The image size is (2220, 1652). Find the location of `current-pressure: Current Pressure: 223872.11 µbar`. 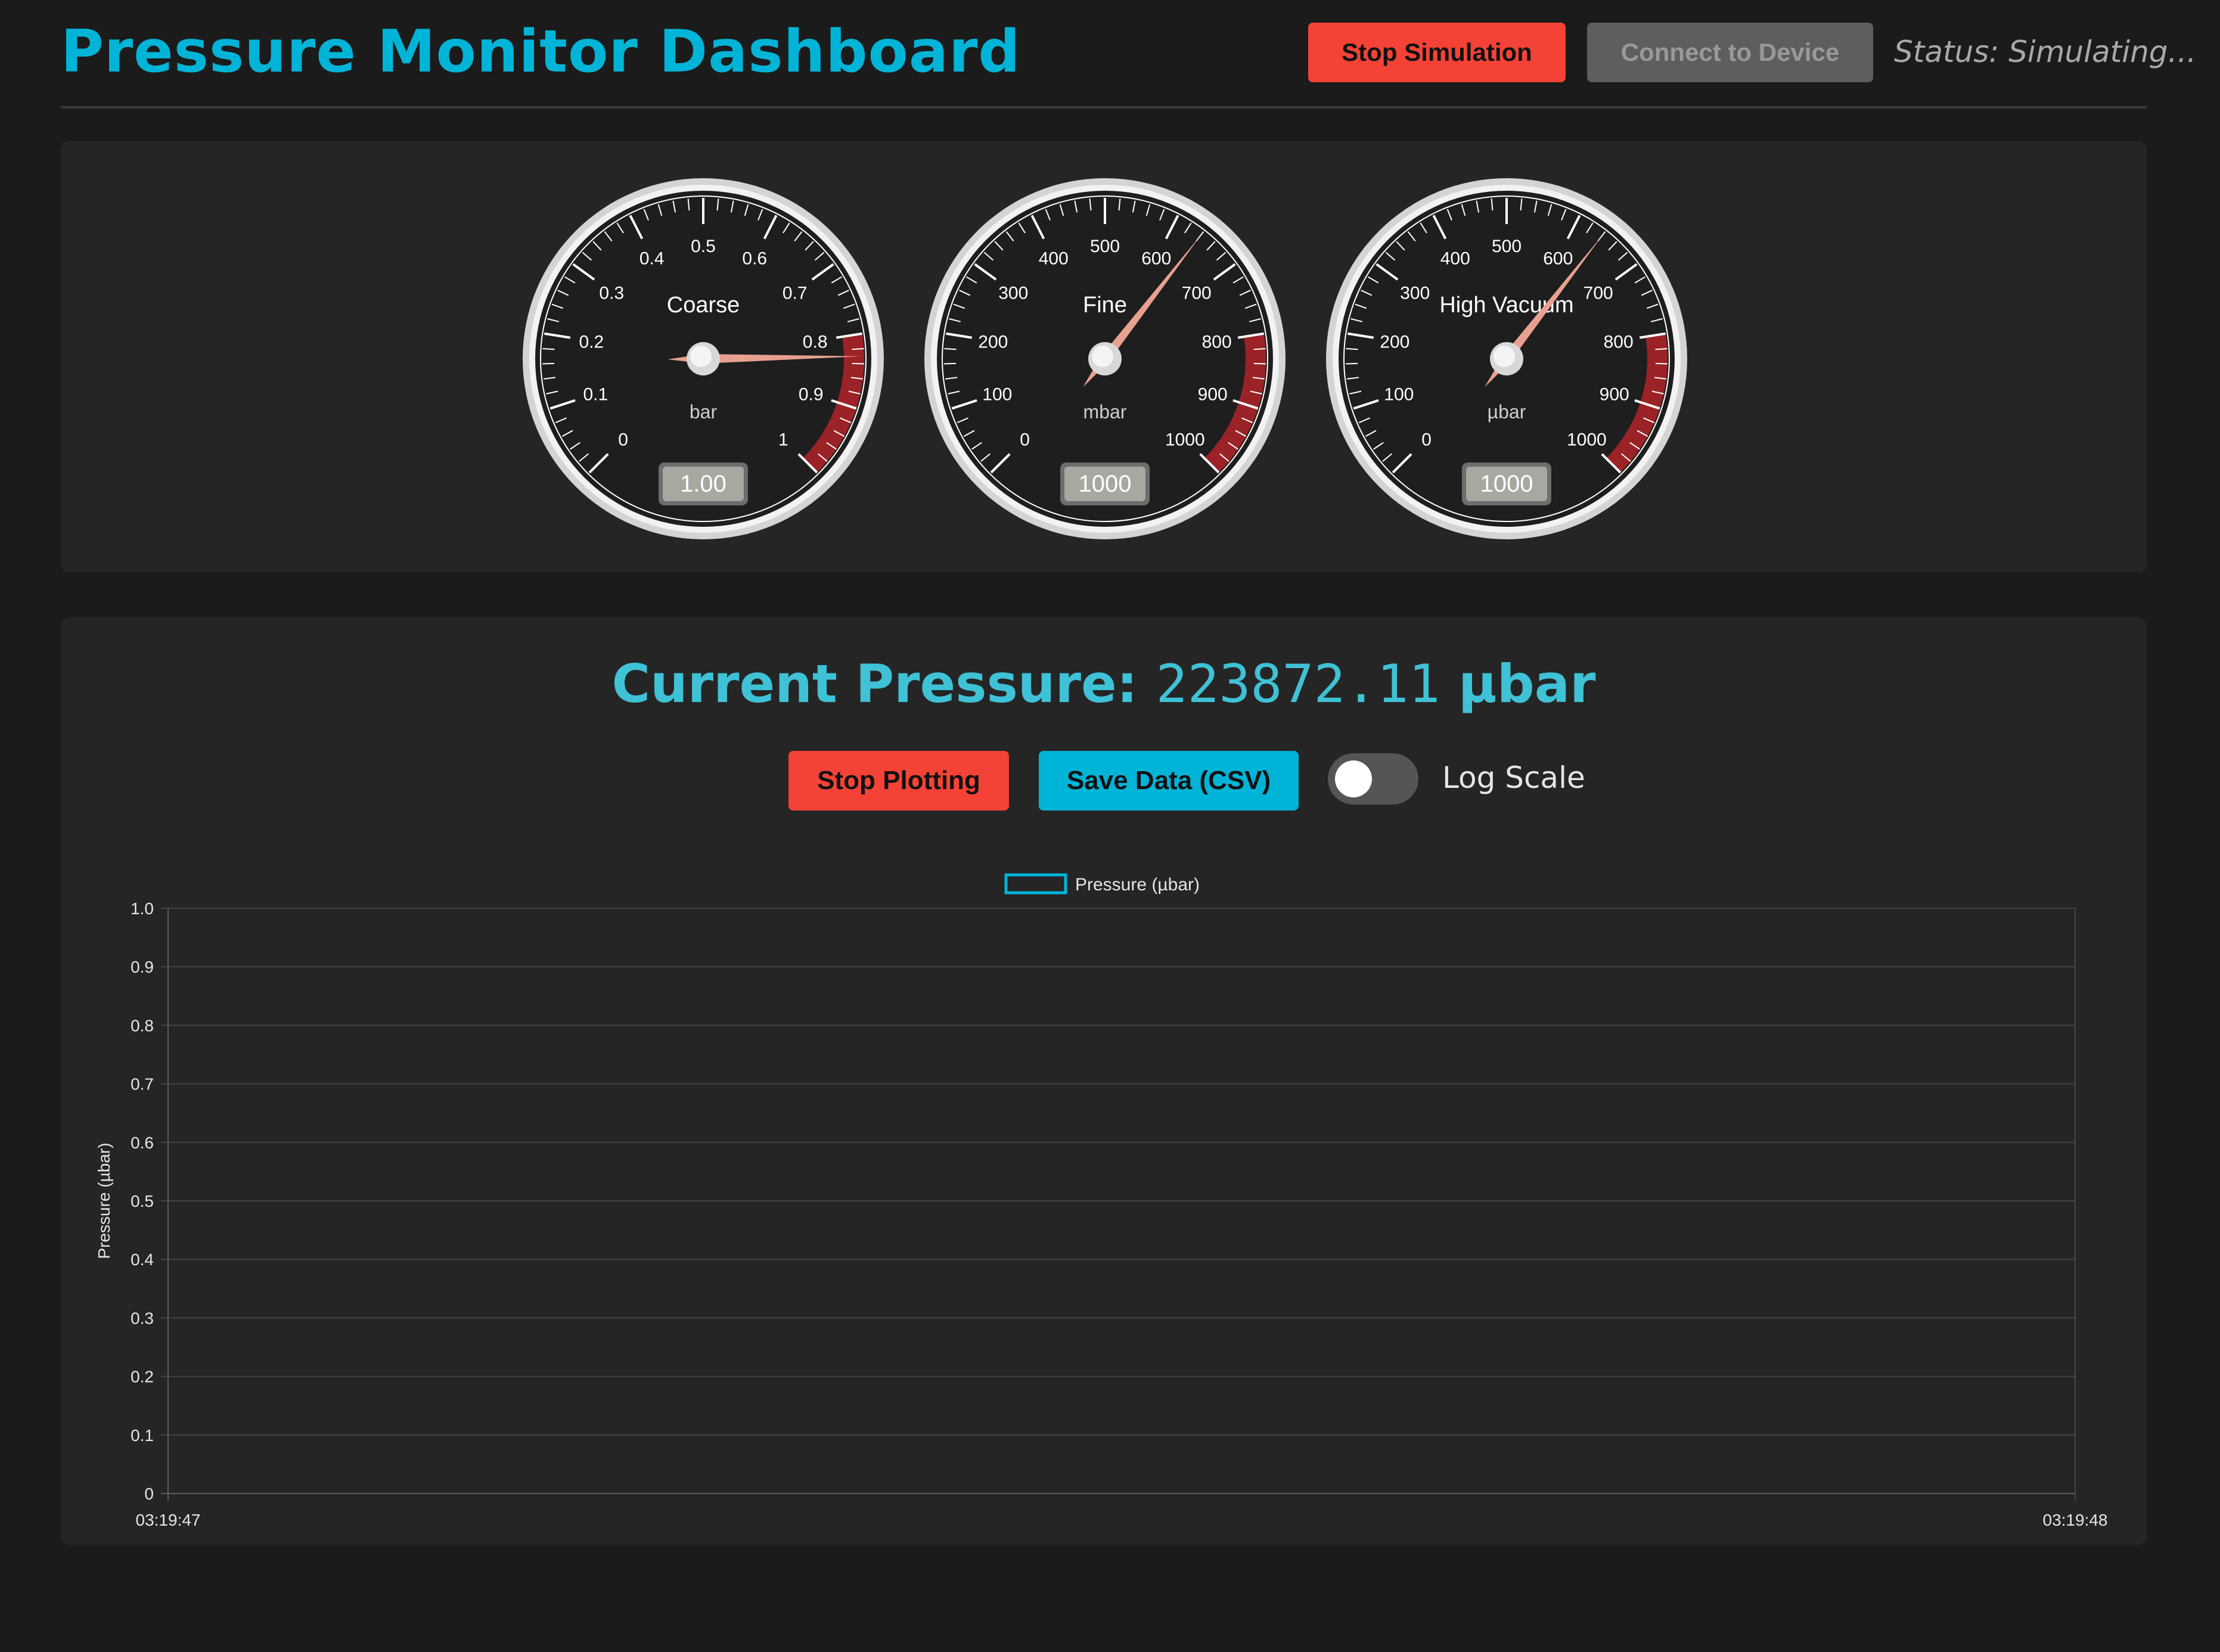

current-pressure: Current Pressure: 223872.11 µbar is located at coordinates (1104, 684).